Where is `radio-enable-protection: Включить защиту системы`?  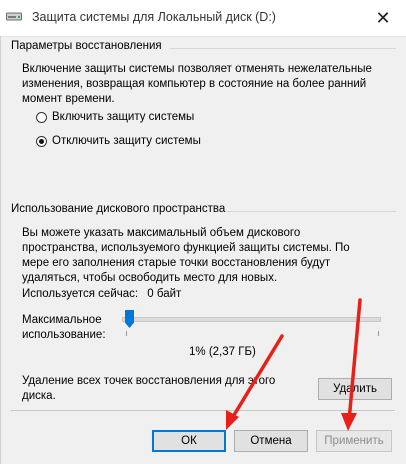 radio-enable-protection: Включить защиту системы is located at coordinates (115, 117).